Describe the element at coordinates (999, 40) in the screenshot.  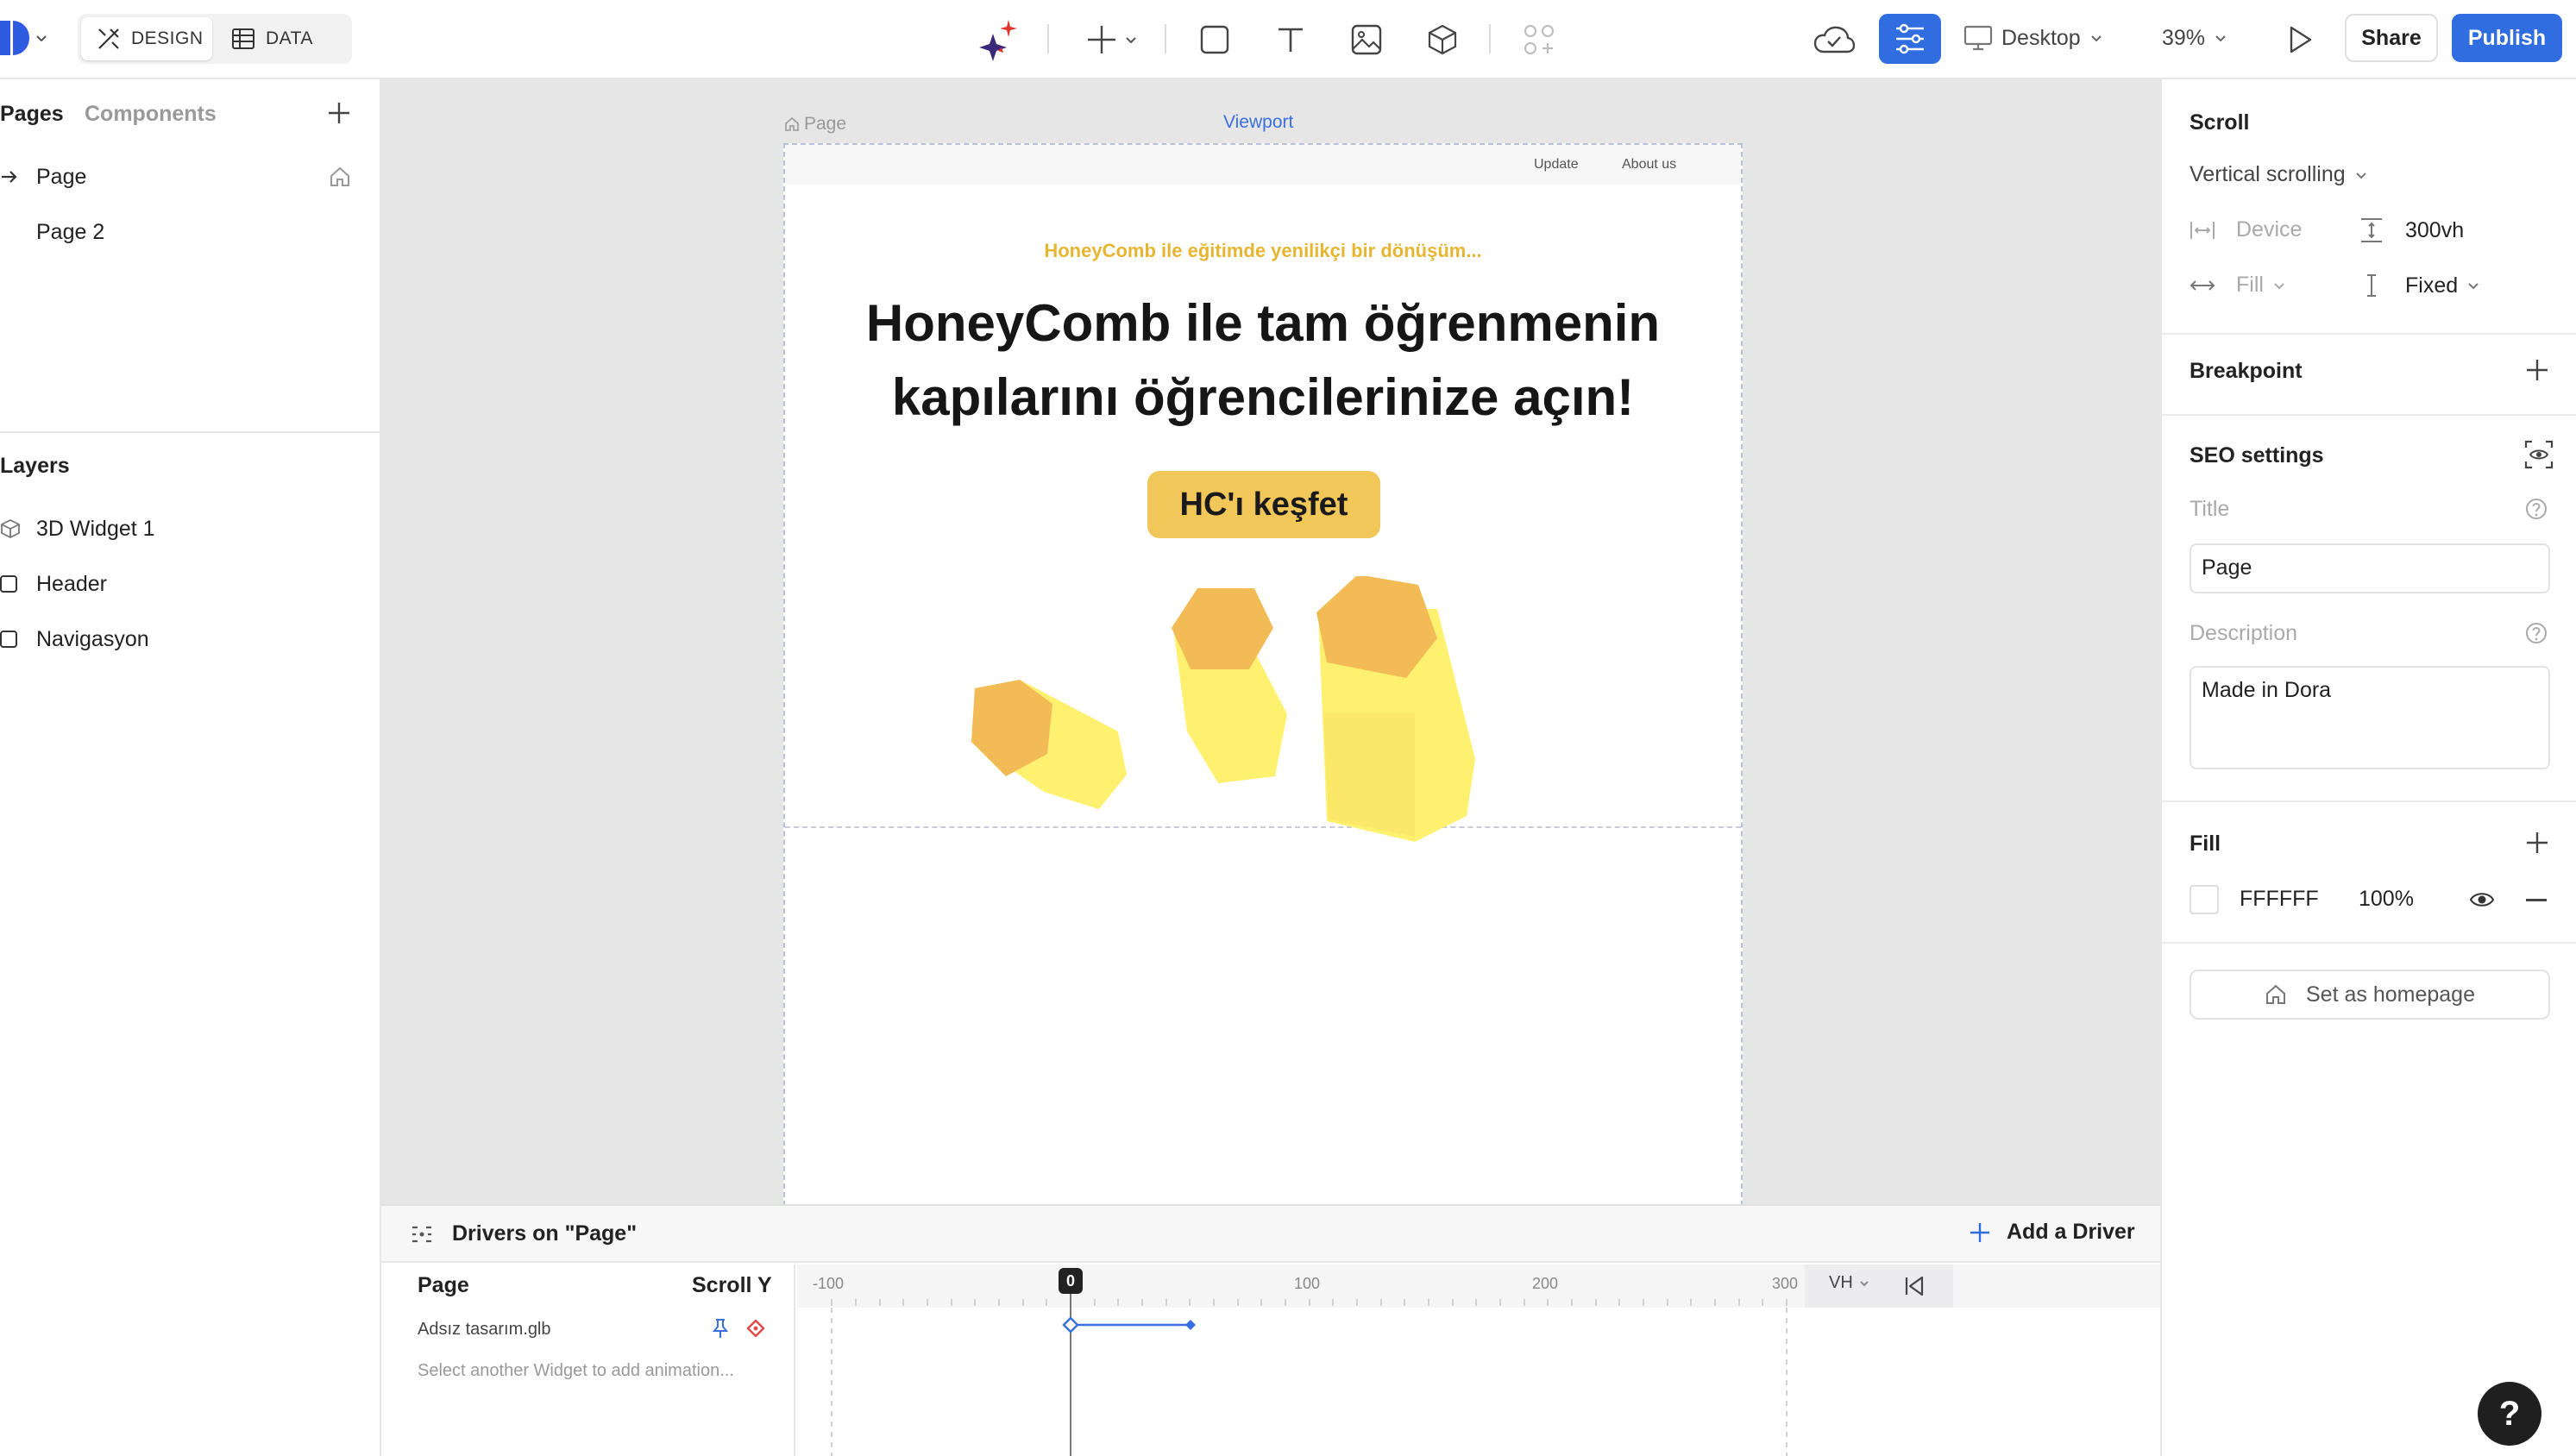
I see `ai-sparkle-button` at that location.